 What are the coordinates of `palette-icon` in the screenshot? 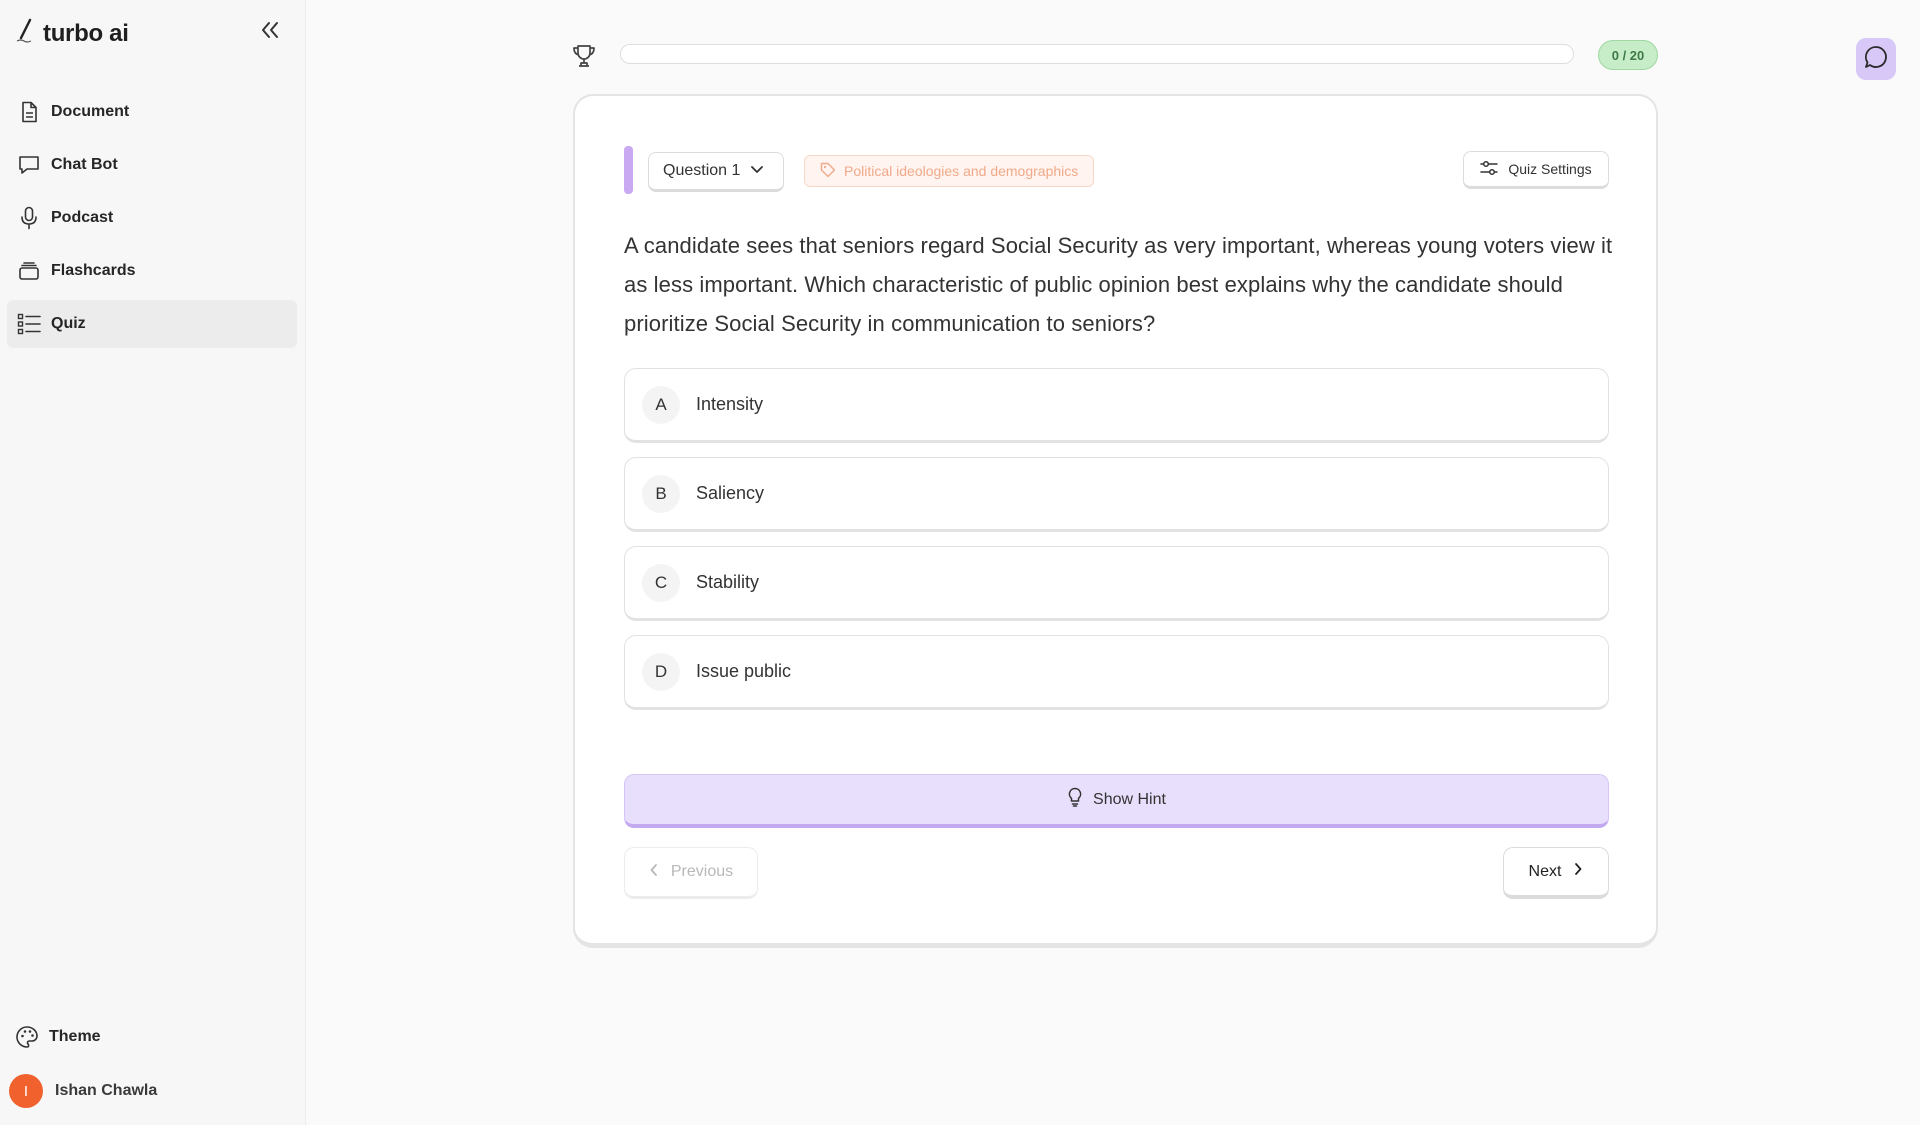 It's located at (27, 1037).